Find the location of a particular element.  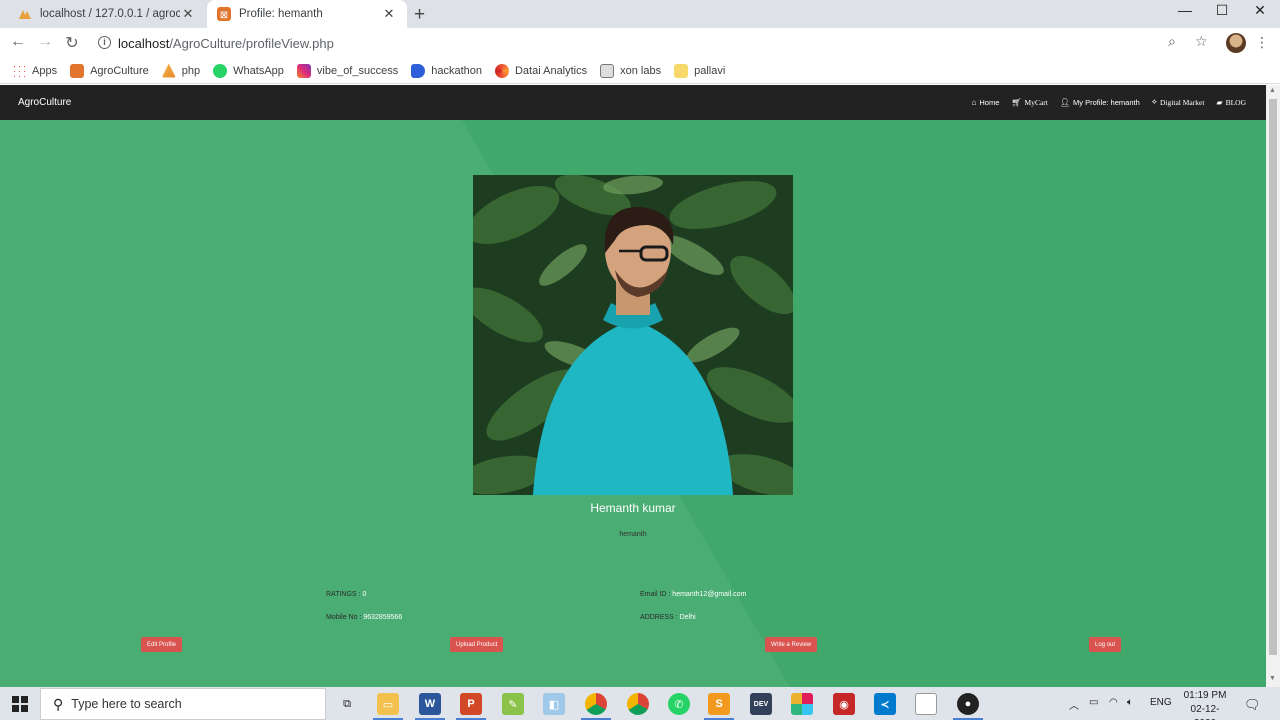

mobile-field: Mobile No : 9632859566 is located at coordinates (364, 617).